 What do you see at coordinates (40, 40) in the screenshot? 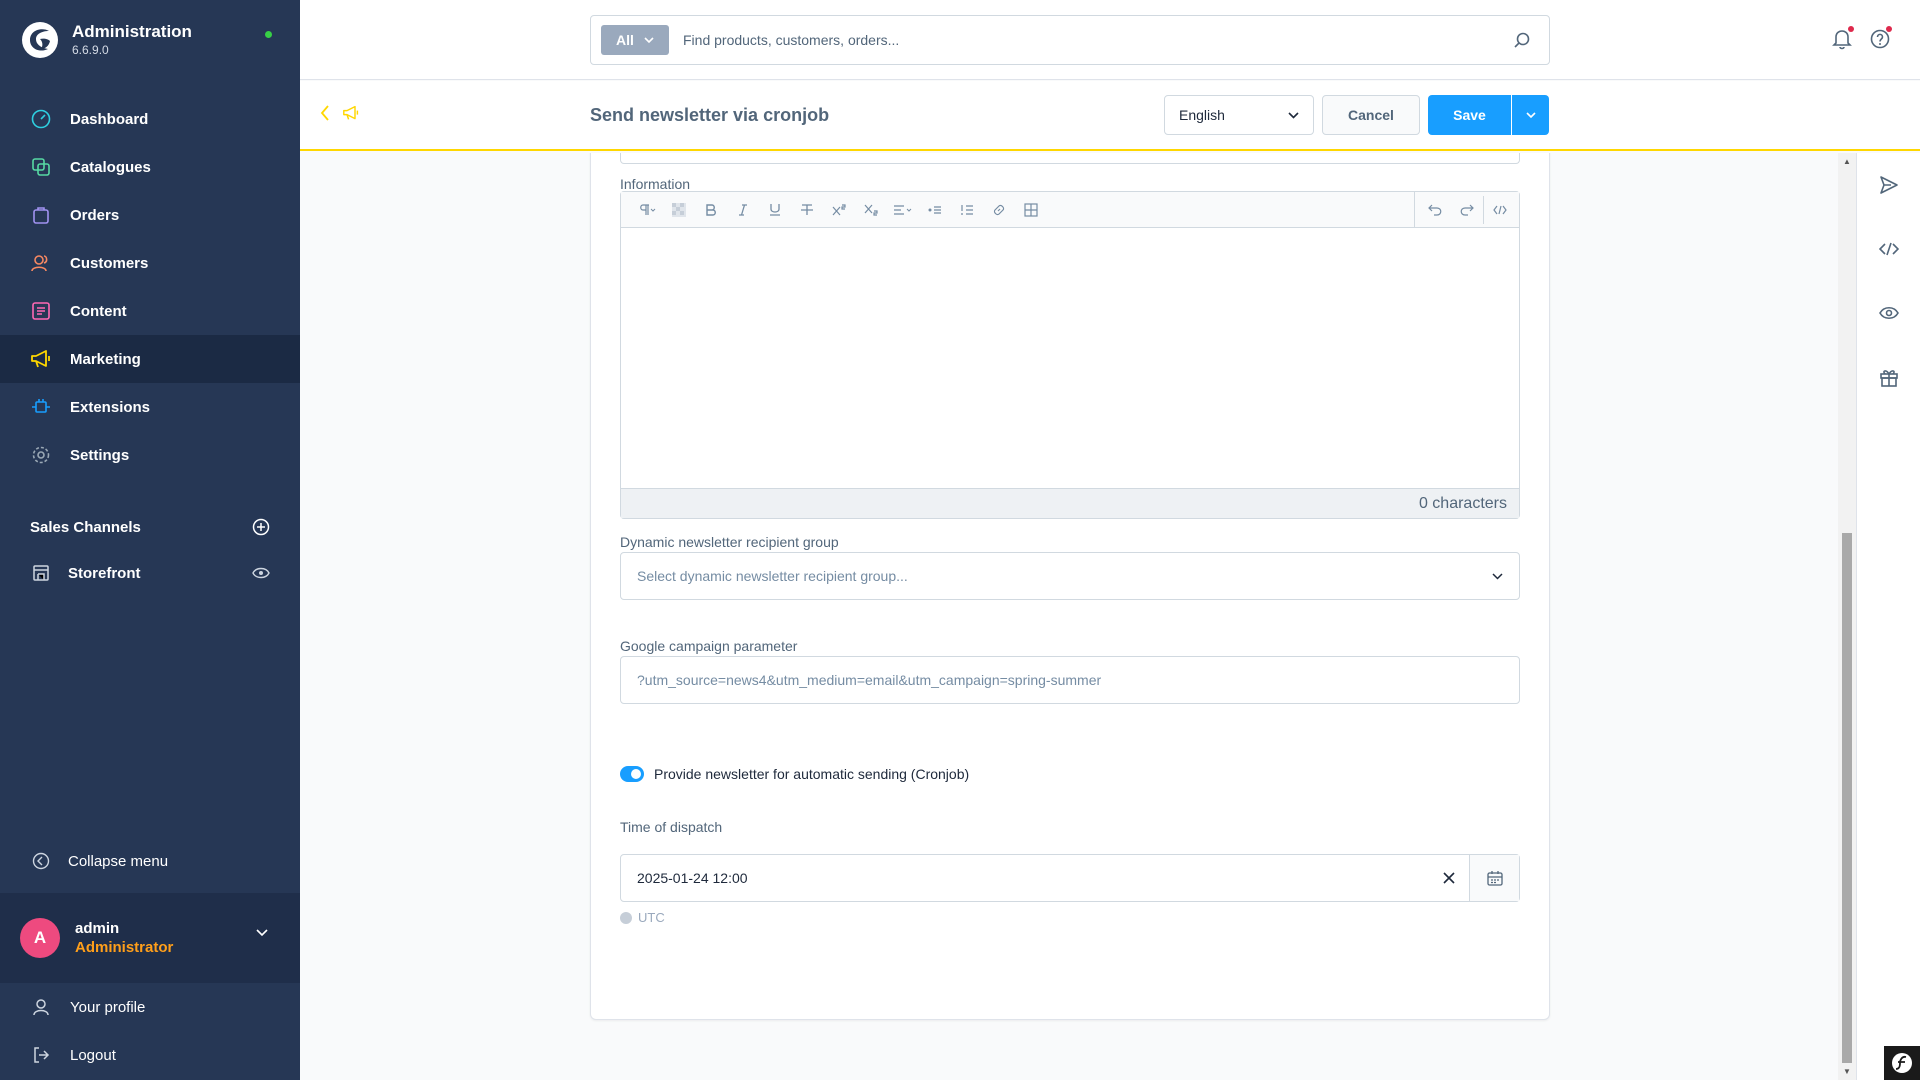
I see `shopware-logo-icon` at bounding box center [40, 40].